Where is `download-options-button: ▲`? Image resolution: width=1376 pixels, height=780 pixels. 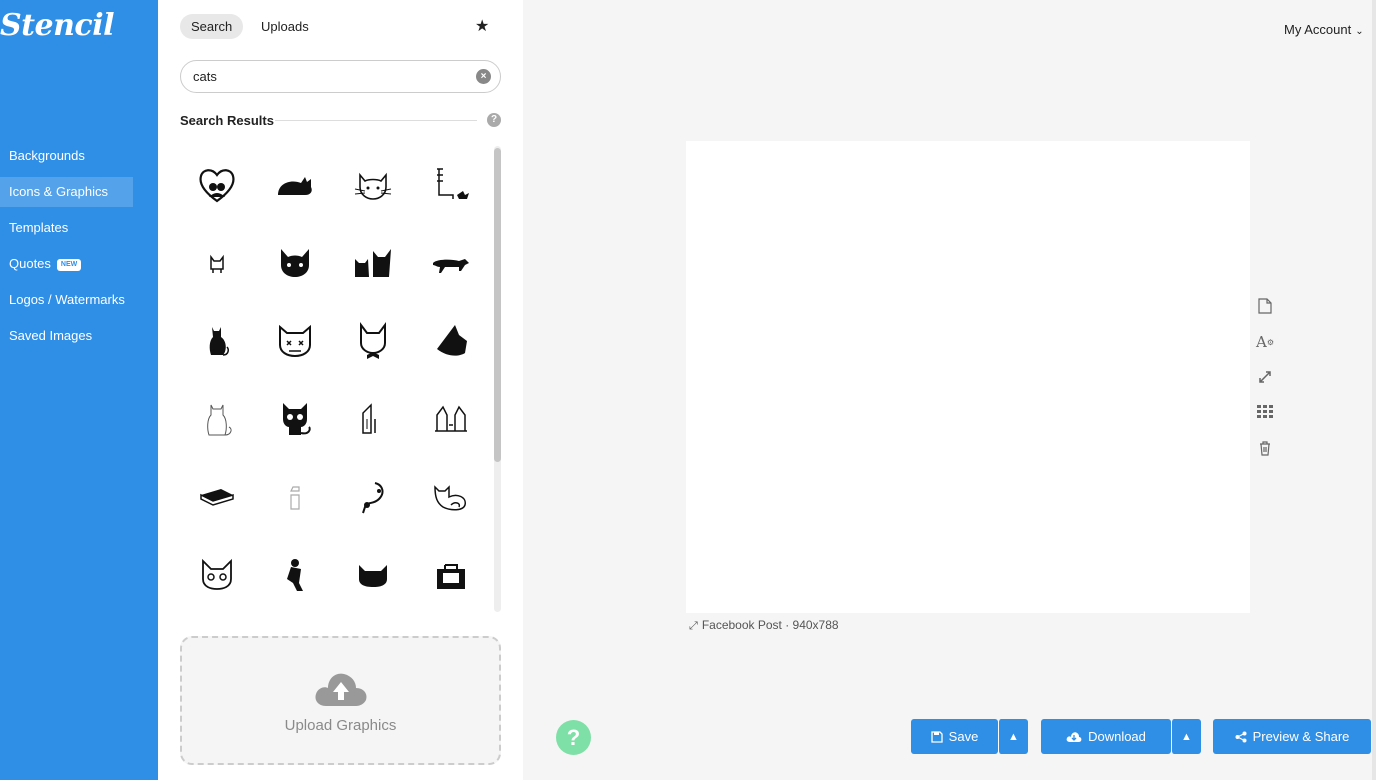
download-options-button: ▲ is located at coordinates (1186, 736).